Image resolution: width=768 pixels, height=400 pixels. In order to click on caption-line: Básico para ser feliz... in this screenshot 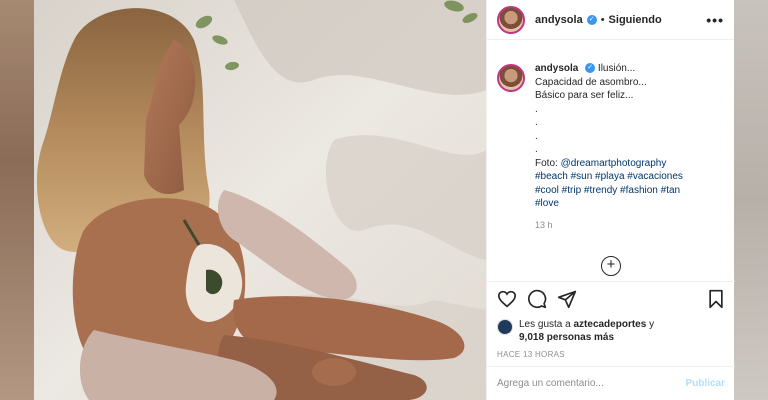, I will do `click(584, 95)`.